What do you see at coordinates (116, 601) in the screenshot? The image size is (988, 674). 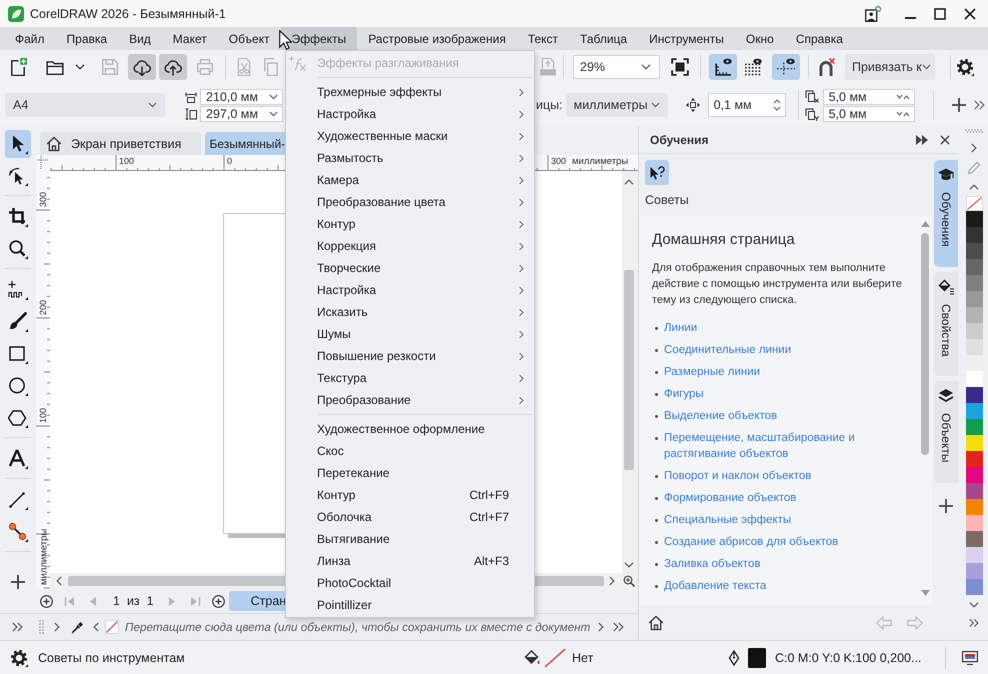 I see `page-number: 1` at bounding box center [116, 601].